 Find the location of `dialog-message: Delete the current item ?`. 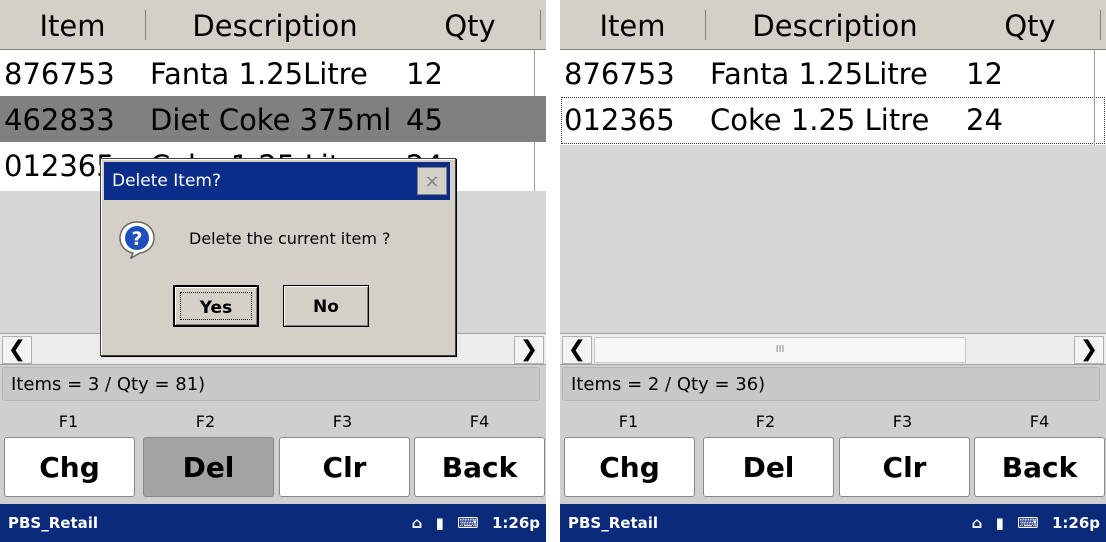

dialog-message: Delete the current item ? is located at coordinates (290, 238).